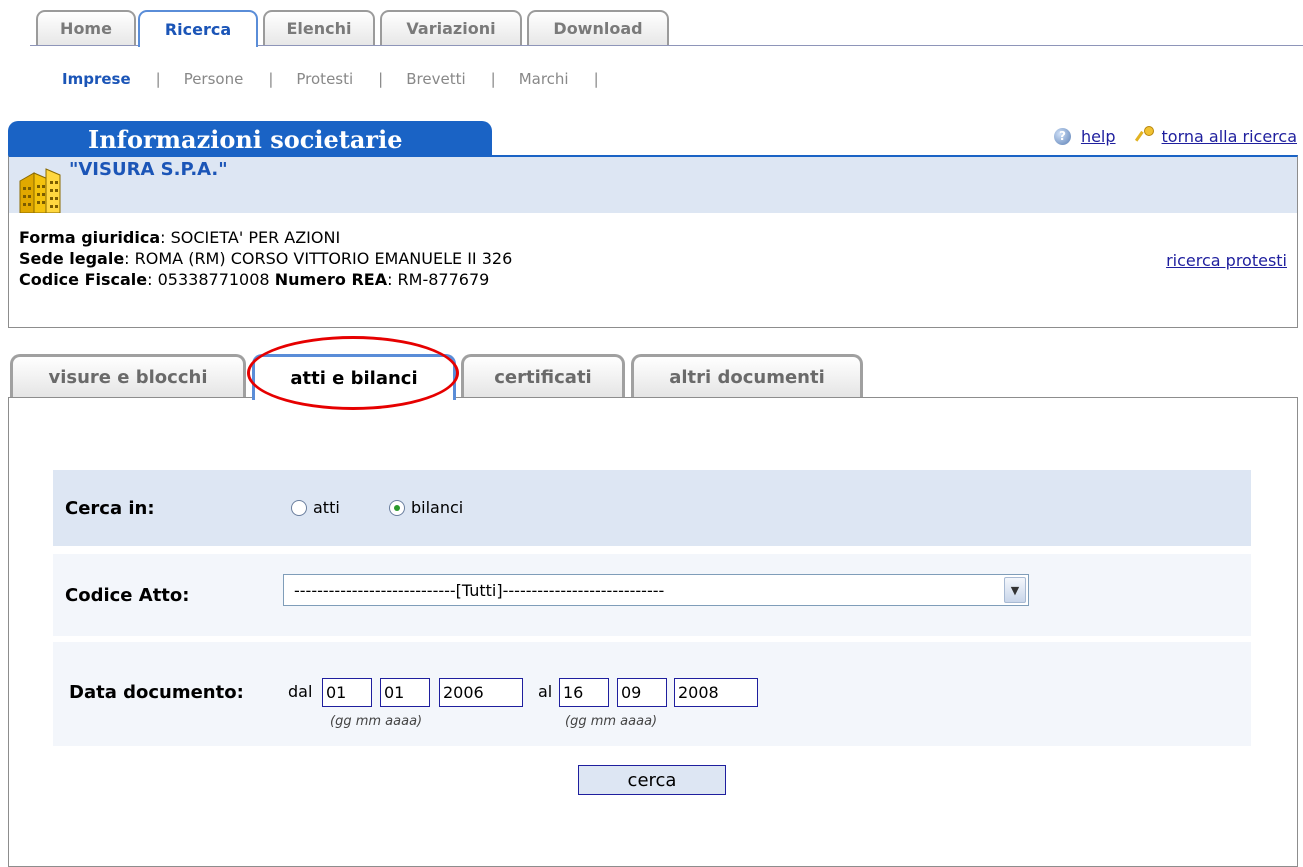 This screenshot has width=1303, height=867. What do you see at coordinates (652, 508) in the screenshot?
I see `cerca-in-row: Cerca in: atti bilanci` at bounding box center [652, 508].